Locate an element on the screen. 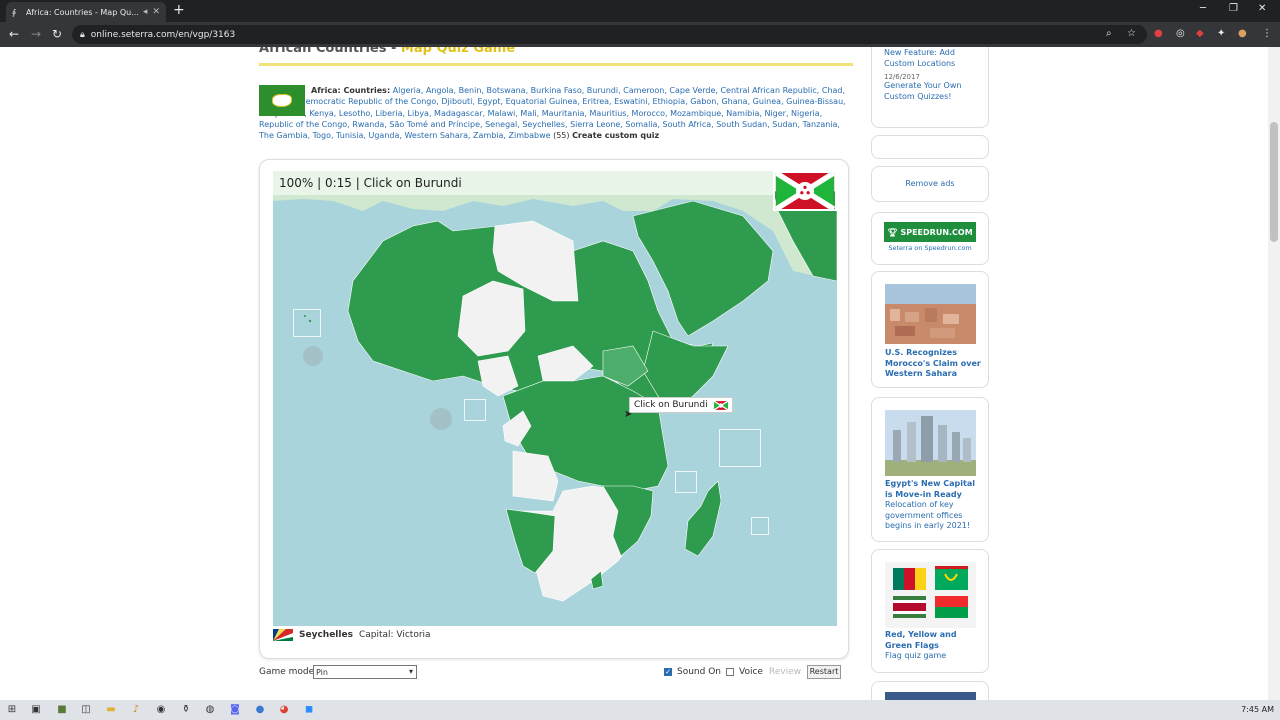  bookmark-star-icon: ☆ is located at coordinates (1131, 33).